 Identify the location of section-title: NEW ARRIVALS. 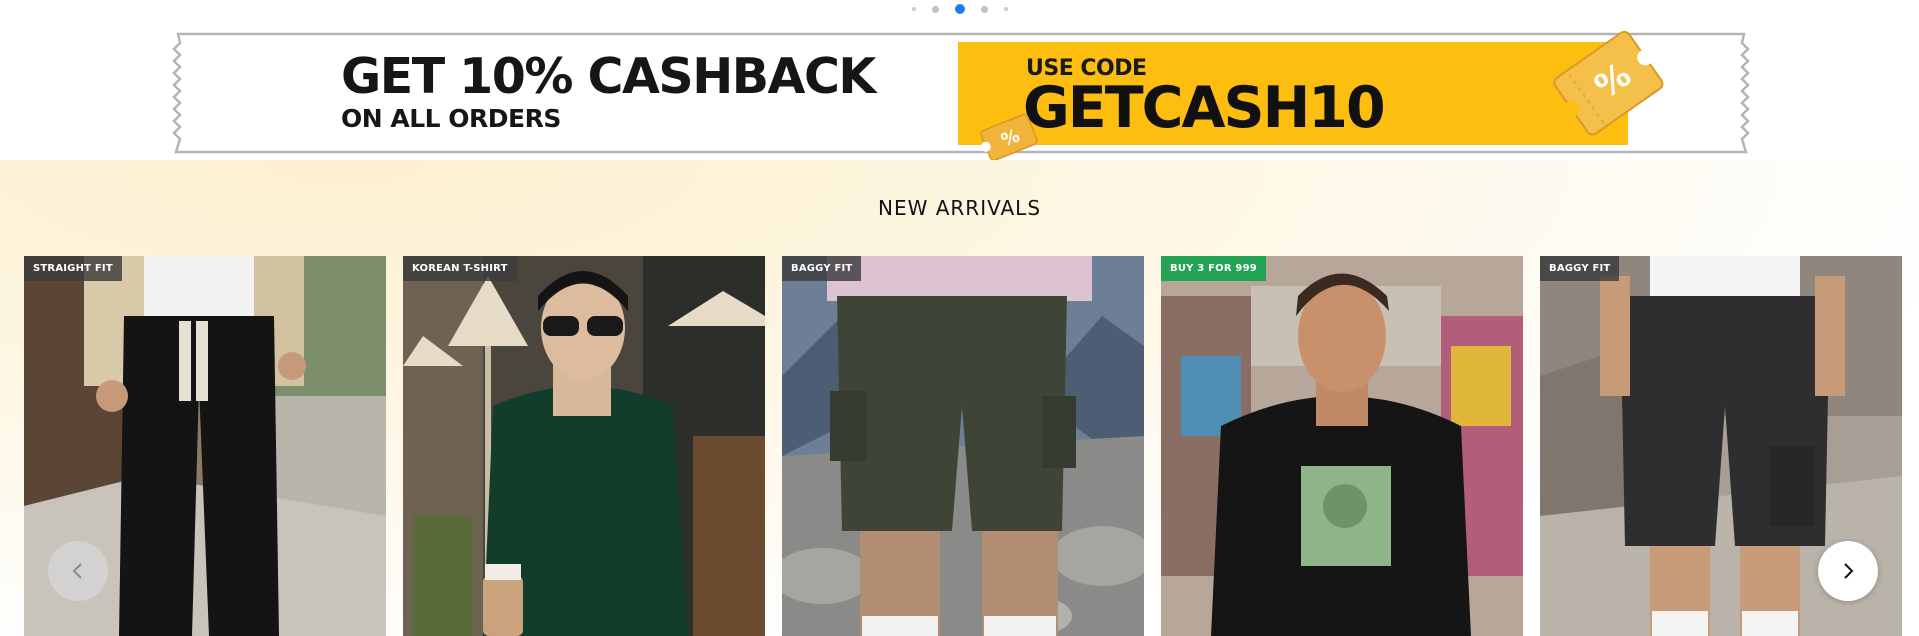
(959, 208).